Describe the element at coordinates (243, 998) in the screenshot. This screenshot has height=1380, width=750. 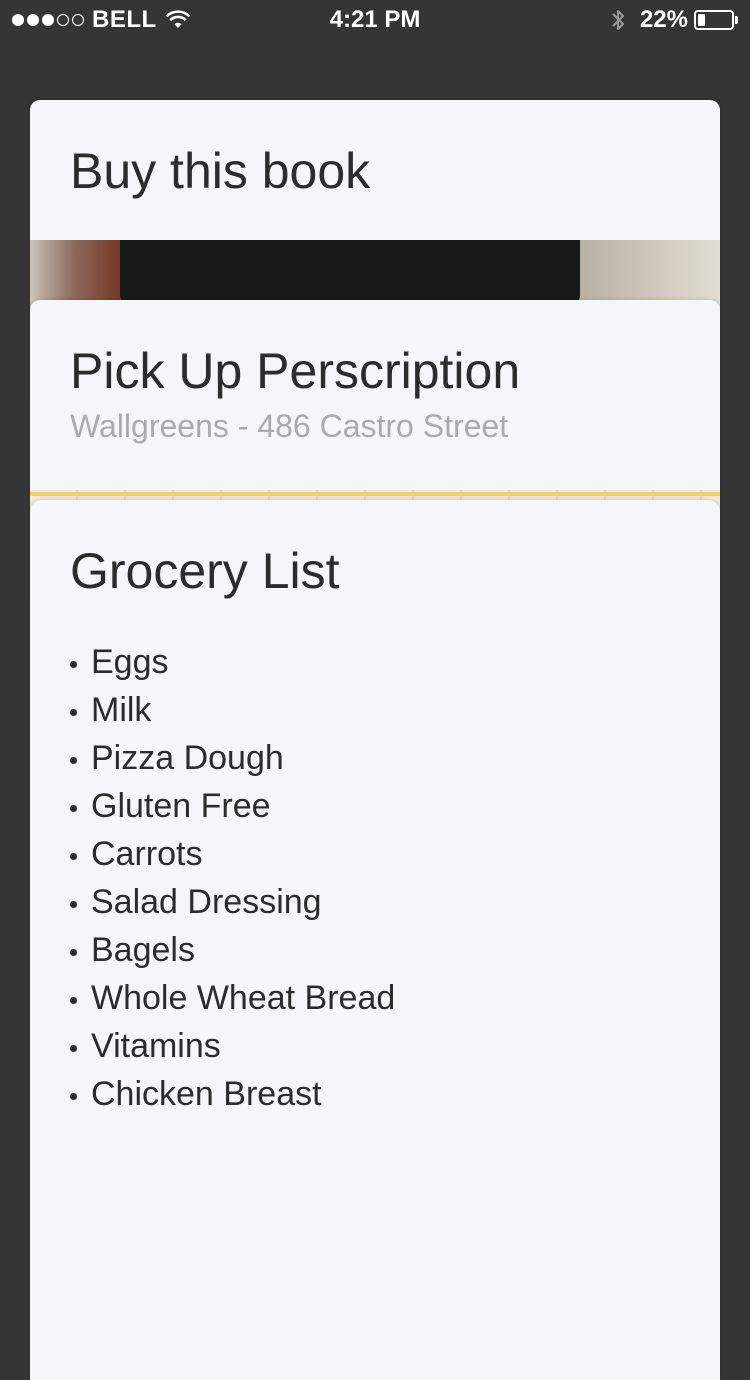
I see `grocery-item-text: Whole Wheat Bread` at that location.